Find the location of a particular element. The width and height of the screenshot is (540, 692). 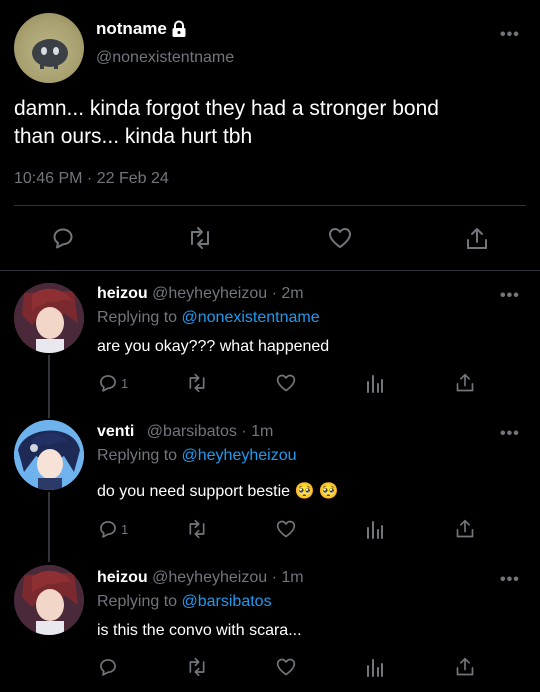

avatar-notname is located at coordinates (49, 48).